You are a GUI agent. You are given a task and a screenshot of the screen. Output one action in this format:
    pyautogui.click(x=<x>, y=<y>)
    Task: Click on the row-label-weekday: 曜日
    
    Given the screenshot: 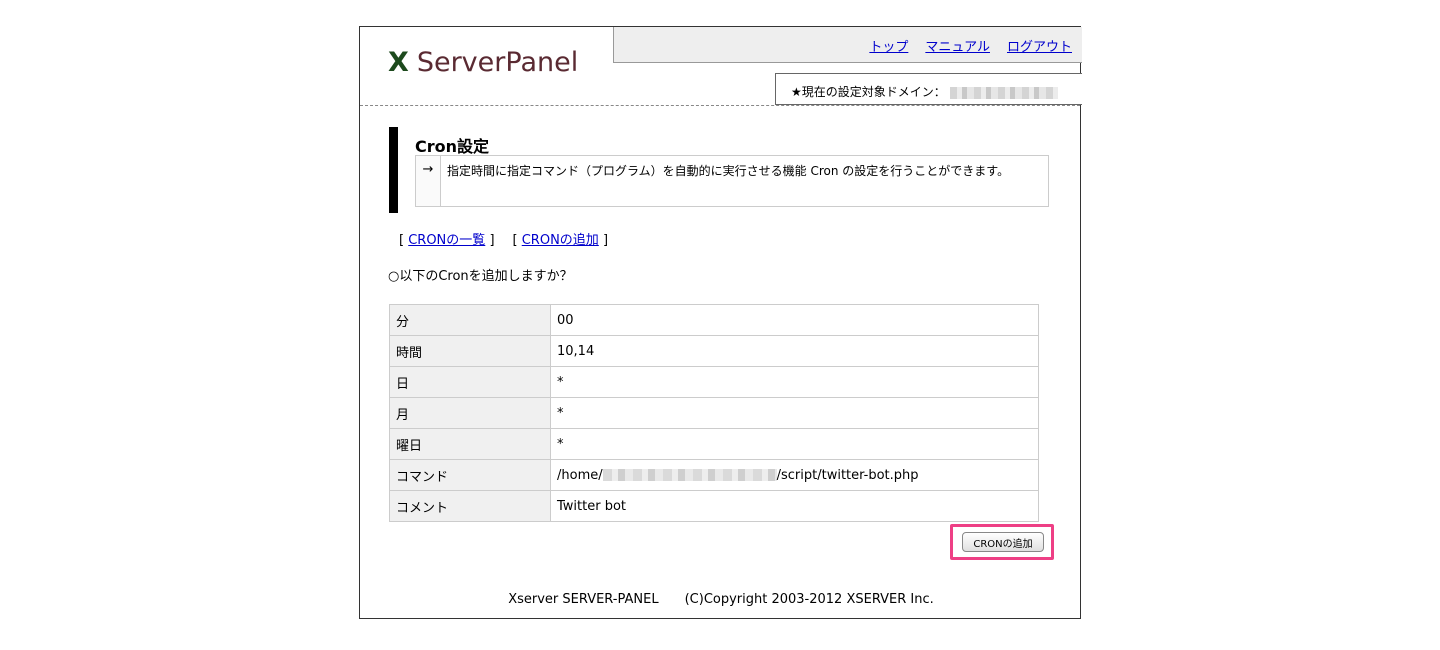 What is the action you would take?
    pyautogui.click(x=470, y=444)
    